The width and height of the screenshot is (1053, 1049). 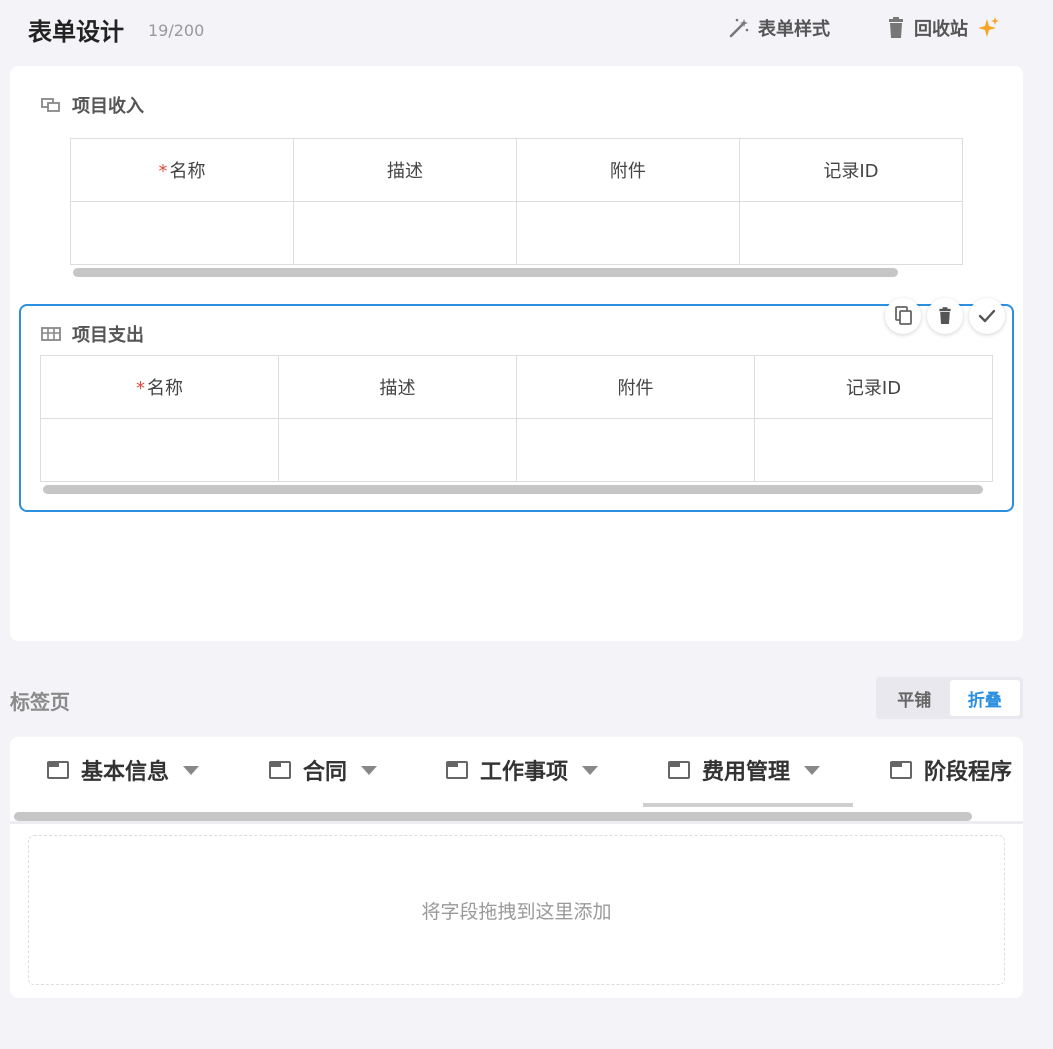 I want to click on tab-contract: 合同, so click(x=323, y=770).